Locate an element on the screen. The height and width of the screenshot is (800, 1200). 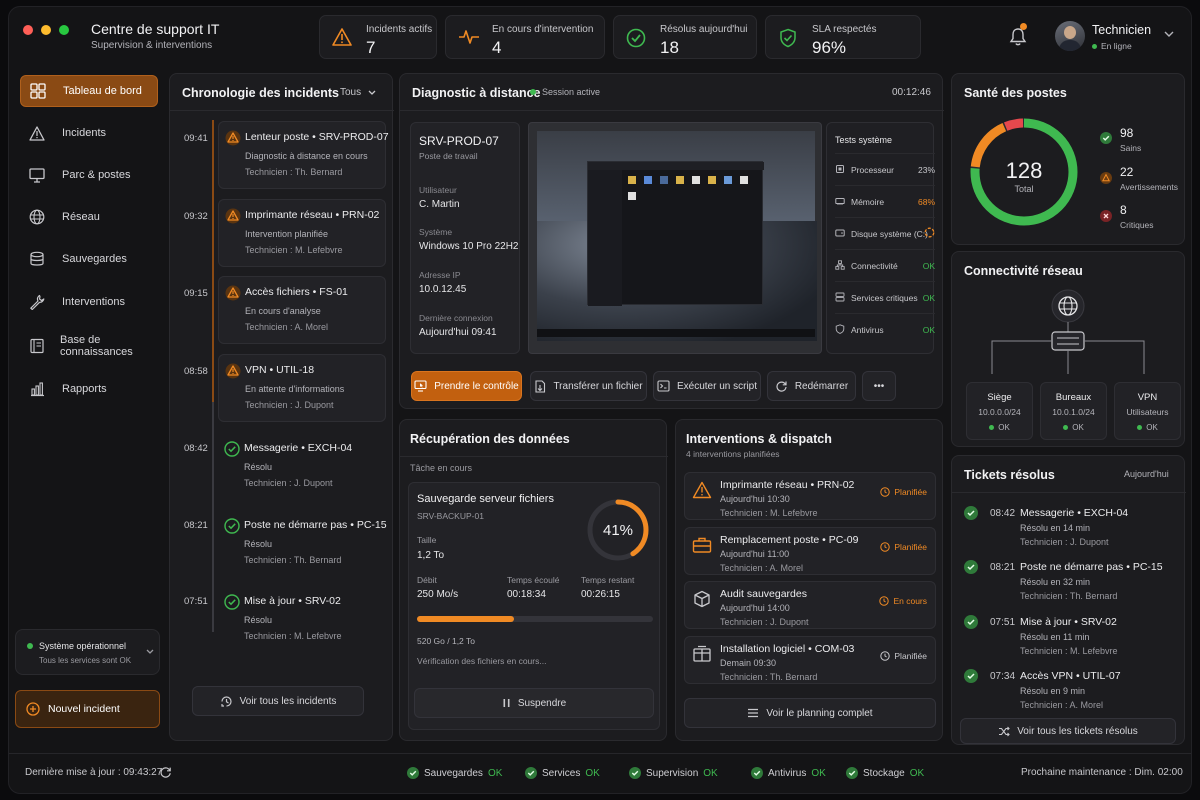
spinner-icon is located at coordinates (929, 232).